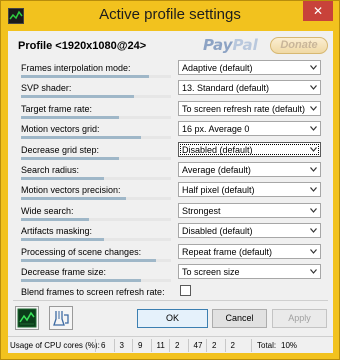 Image resolution: width=340 pixels, height=360 pixels. What do you see at coordinates (318, 11) in the screenshot?
I see `close-button: ✕` at bounding box center [318, 11].